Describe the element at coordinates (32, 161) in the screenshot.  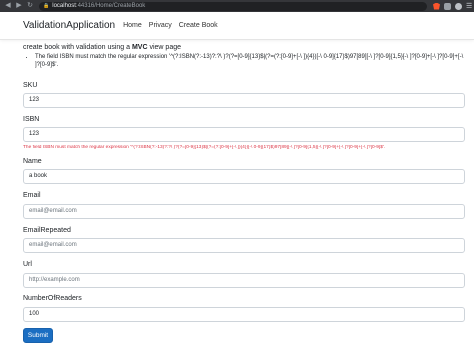
I see `name-label: Name` at that location.